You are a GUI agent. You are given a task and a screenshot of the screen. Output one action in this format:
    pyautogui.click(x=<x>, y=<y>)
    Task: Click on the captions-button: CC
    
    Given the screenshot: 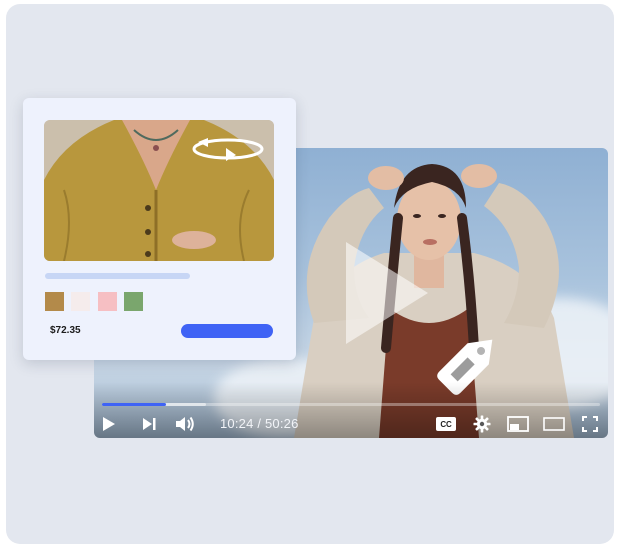 What is the action you would take?
    pyautogui.click(x=446, y=424)
    